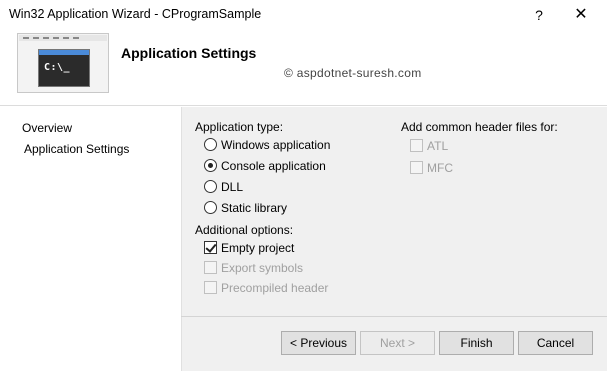  I want to click on radio-label: Static library, so click(254, 208).